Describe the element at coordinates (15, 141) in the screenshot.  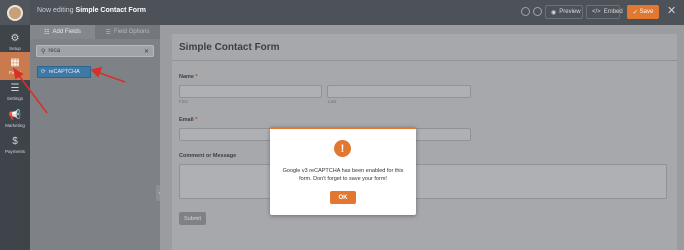
I see `dollar-icon: $` at that location.